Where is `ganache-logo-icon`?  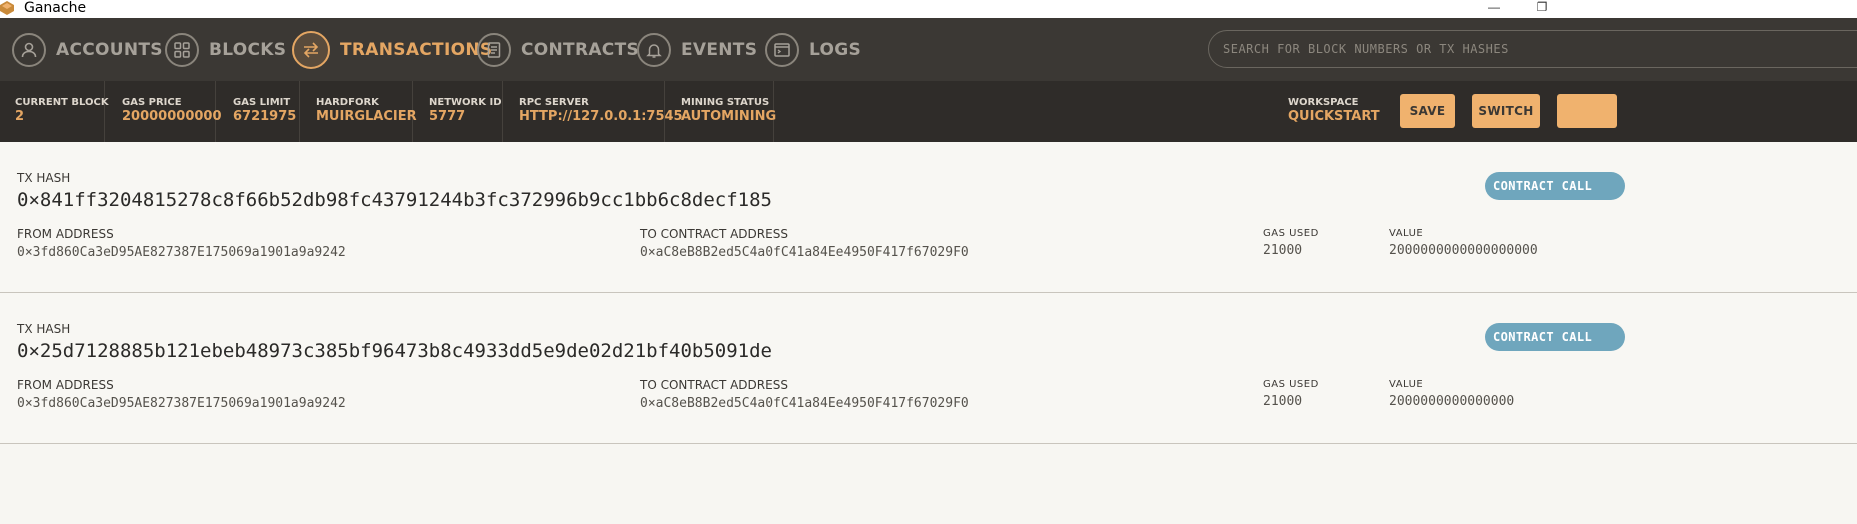
ganache-logo-icon is located at coordinates (7, 8).